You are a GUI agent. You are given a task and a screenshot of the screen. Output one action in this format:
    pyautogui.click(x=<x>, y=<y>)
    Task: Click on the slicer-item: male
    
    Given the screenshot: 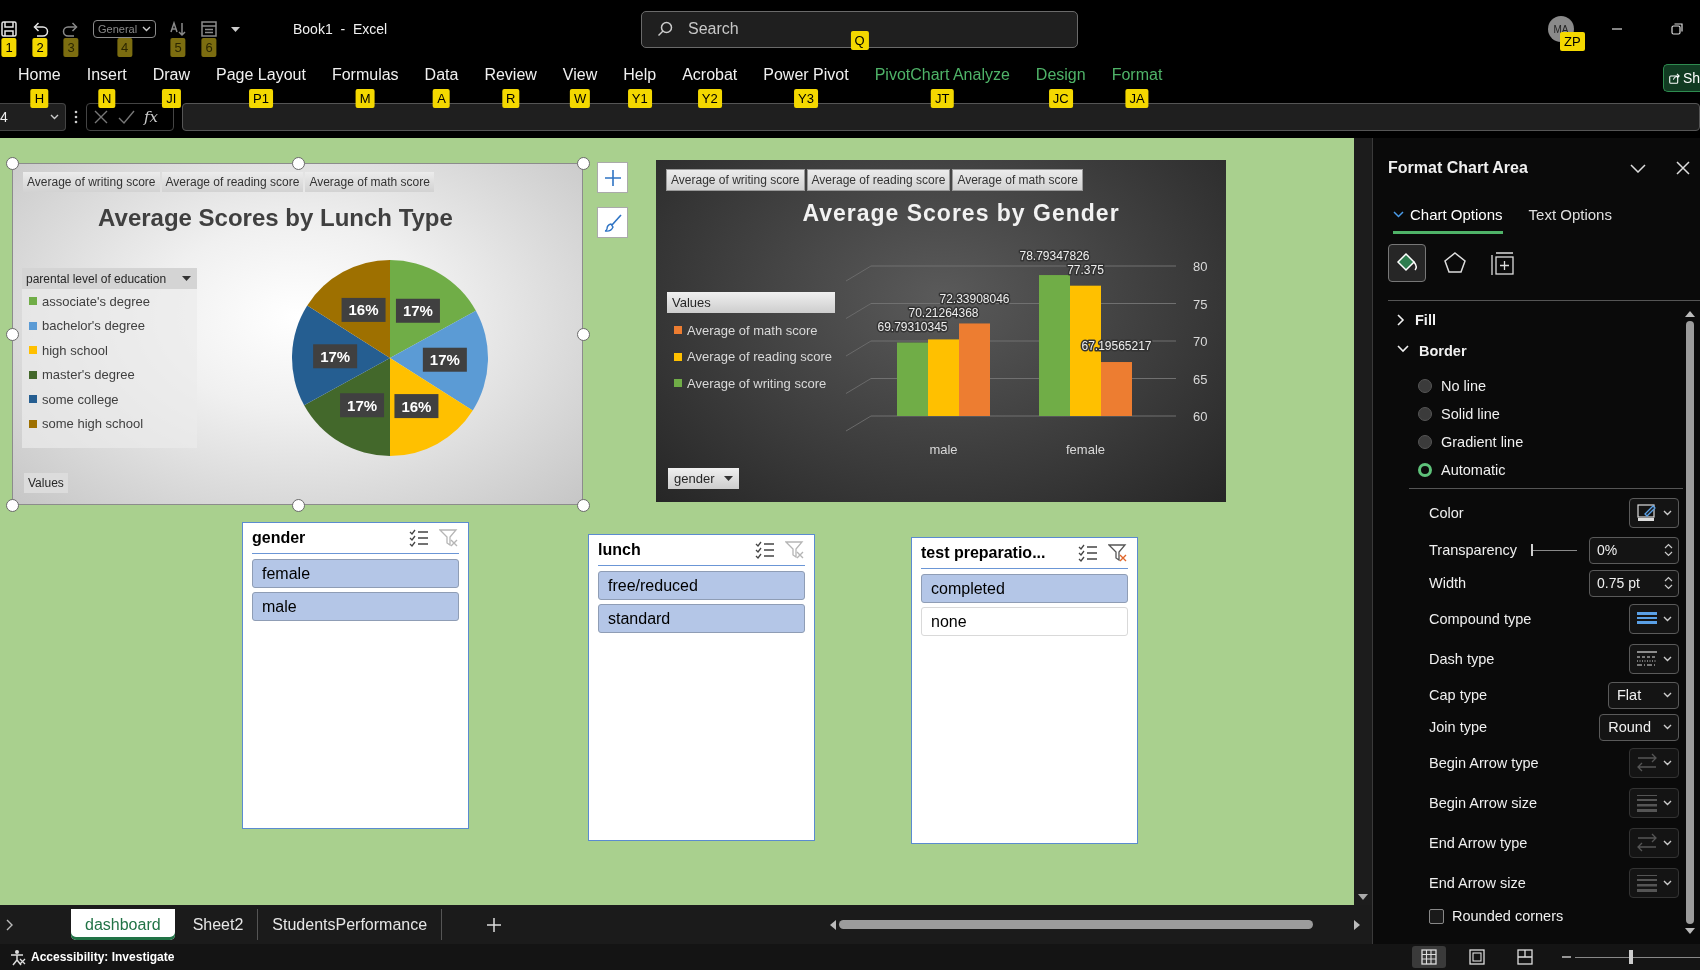 What is the action you would take?
    pyautogui.click(x=355, y=606)
    